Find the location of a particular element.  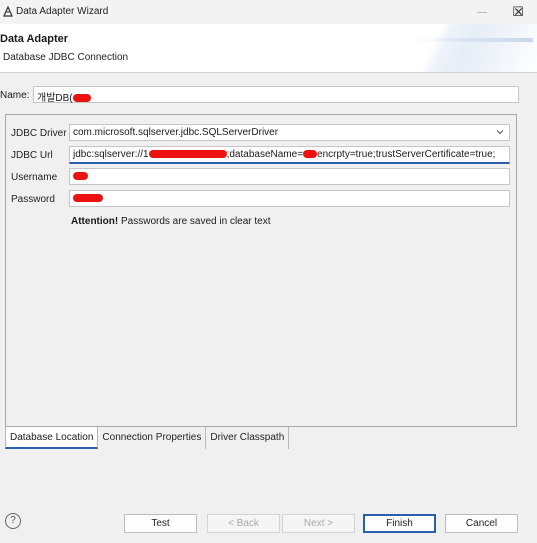

attention-text: Passwords are saved in clear text is located at coordinates (194, 221).